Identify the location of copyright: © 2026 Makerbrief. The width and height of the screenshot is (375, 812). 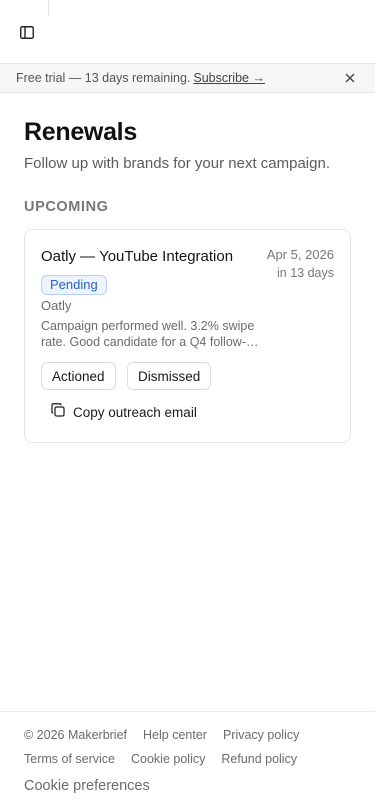
(76, 735).